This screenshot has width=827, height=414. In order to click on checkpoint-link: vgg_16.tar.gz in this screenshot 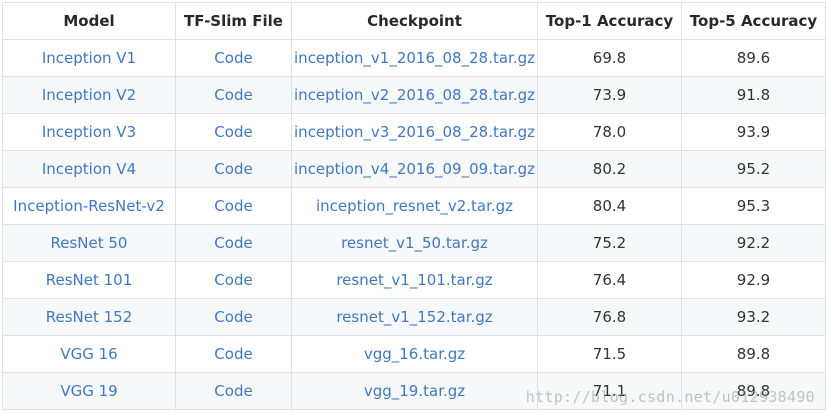, I will do `click(414, 354)`.